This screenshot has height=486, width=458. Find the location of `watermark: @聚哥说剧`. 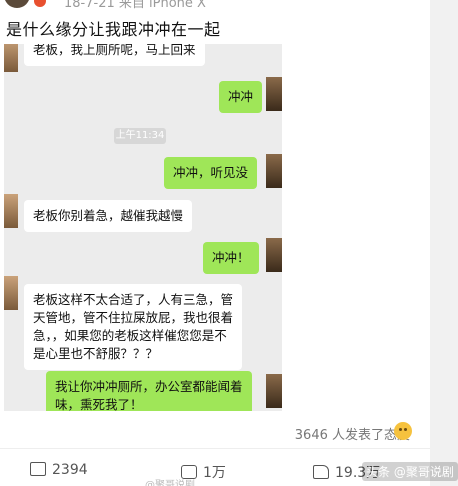

watermark: @聚哥说剧 is located at coordinates (170, 483).